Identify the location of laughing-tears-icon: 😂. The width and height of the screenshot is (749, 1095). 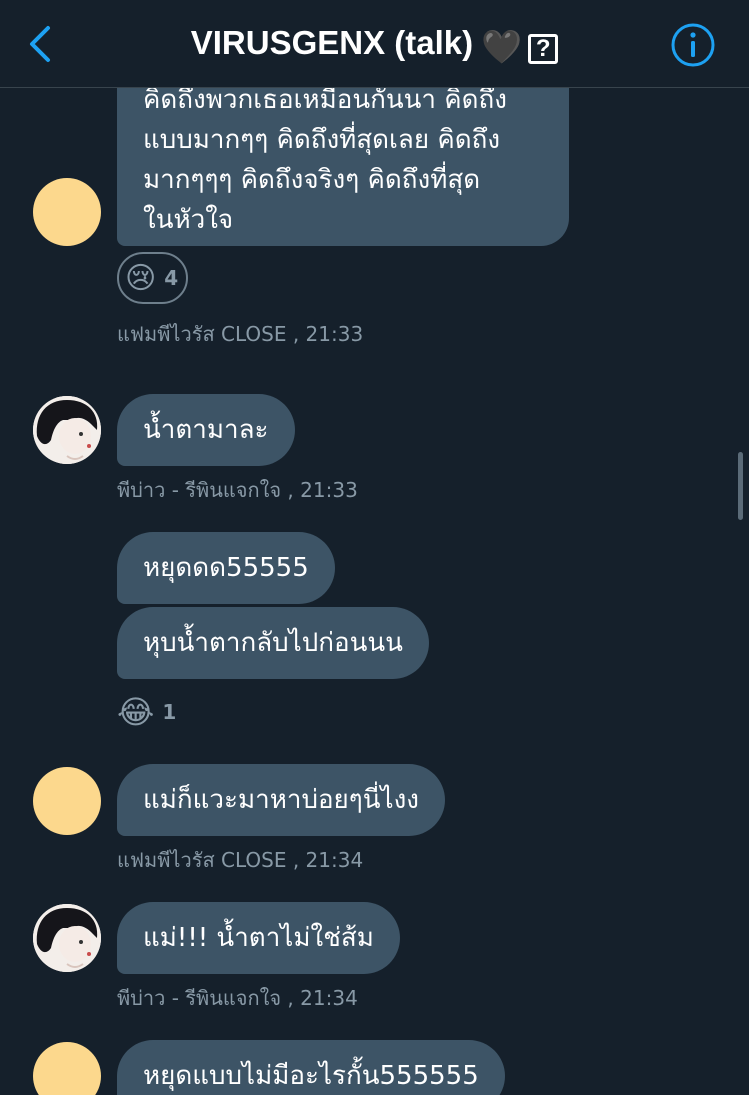
(136, 712).